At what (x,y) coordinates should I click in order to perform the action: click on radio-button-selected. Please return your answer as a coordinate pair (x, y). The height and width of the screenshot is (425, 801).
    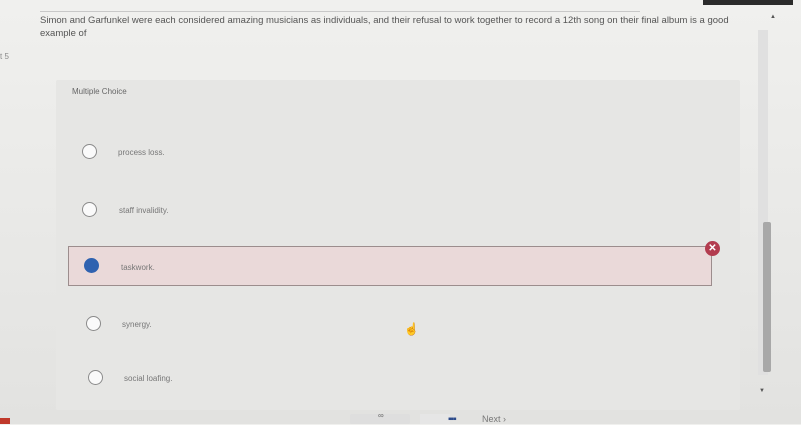
    Looking at the image, I should click on (91, 265).